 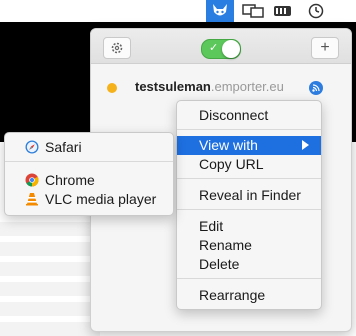 I want to click on connection-host: .emporter.eu, so click(x=247, y=86).